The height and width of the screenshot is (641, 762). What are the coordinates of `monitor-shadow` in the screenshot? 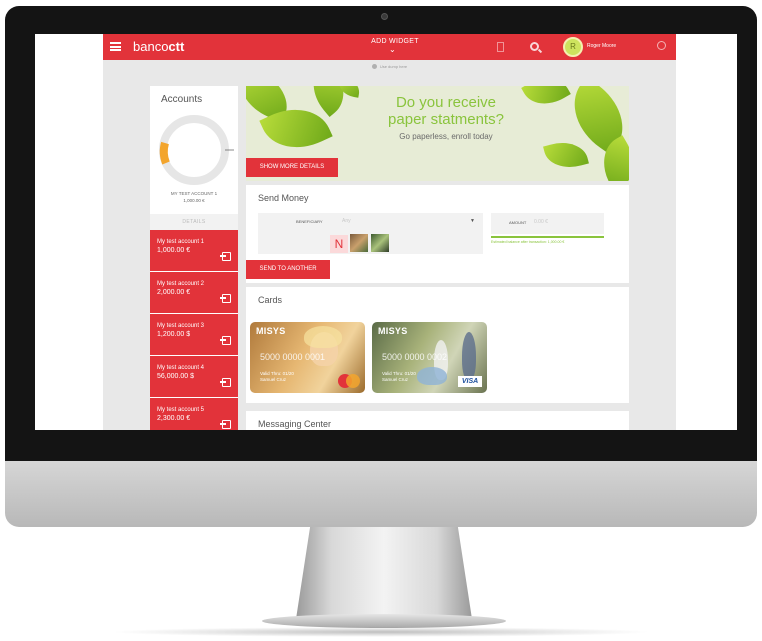 It's located at (381, 632).